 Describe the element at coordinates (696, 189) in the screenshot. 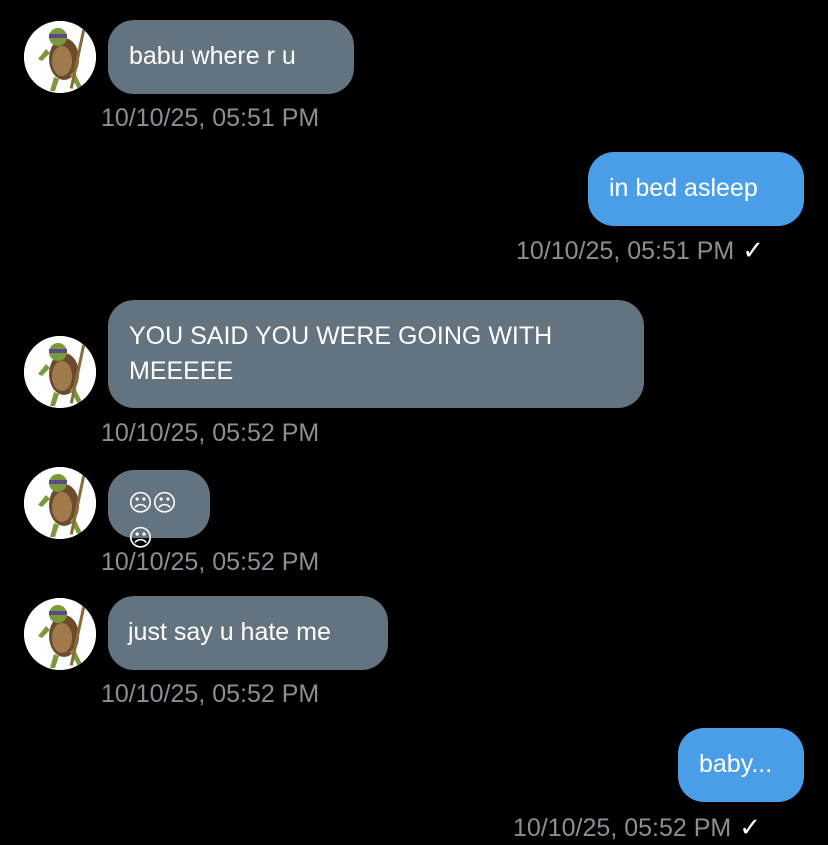

I see `message-bubble: in bed asleep` at that location.